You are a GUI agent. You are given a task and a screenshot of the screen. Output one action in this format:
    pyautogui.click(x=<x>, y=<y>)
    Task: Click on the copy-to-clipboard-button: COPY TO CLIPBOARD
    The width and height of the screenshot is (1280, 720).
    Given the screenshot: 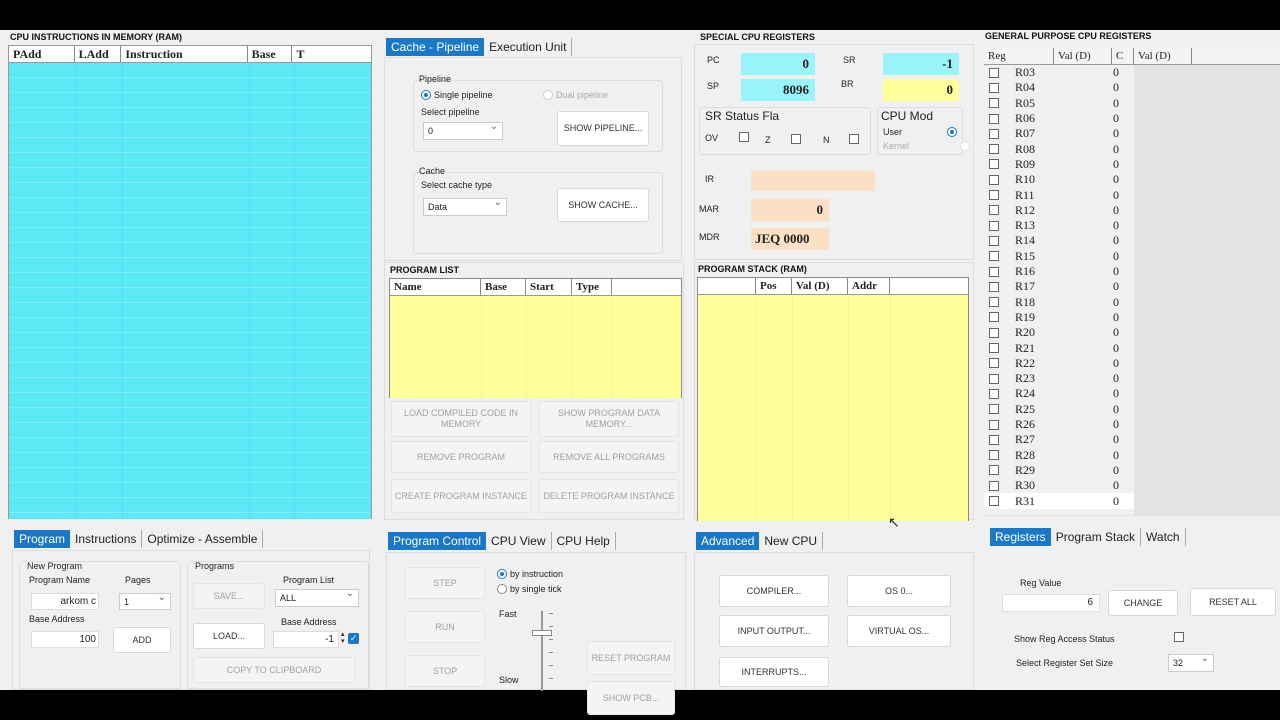 What is the action you would take?
    pyautogui.click(x=274, y=670)
    